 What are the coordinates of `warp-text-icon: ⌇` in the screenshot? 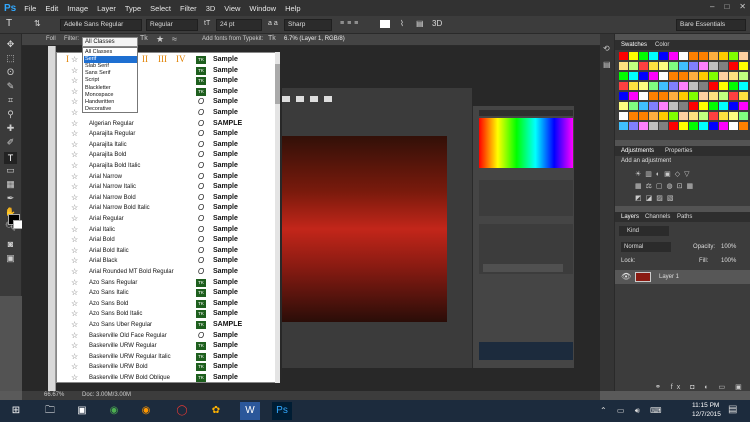 It's located at (402, 23).